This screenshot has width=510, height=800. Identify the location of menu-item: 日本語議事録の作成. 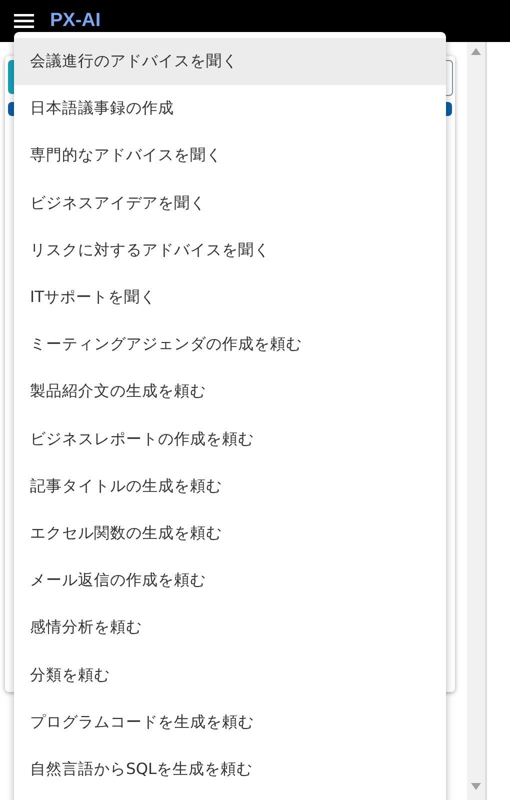
(230, 108).